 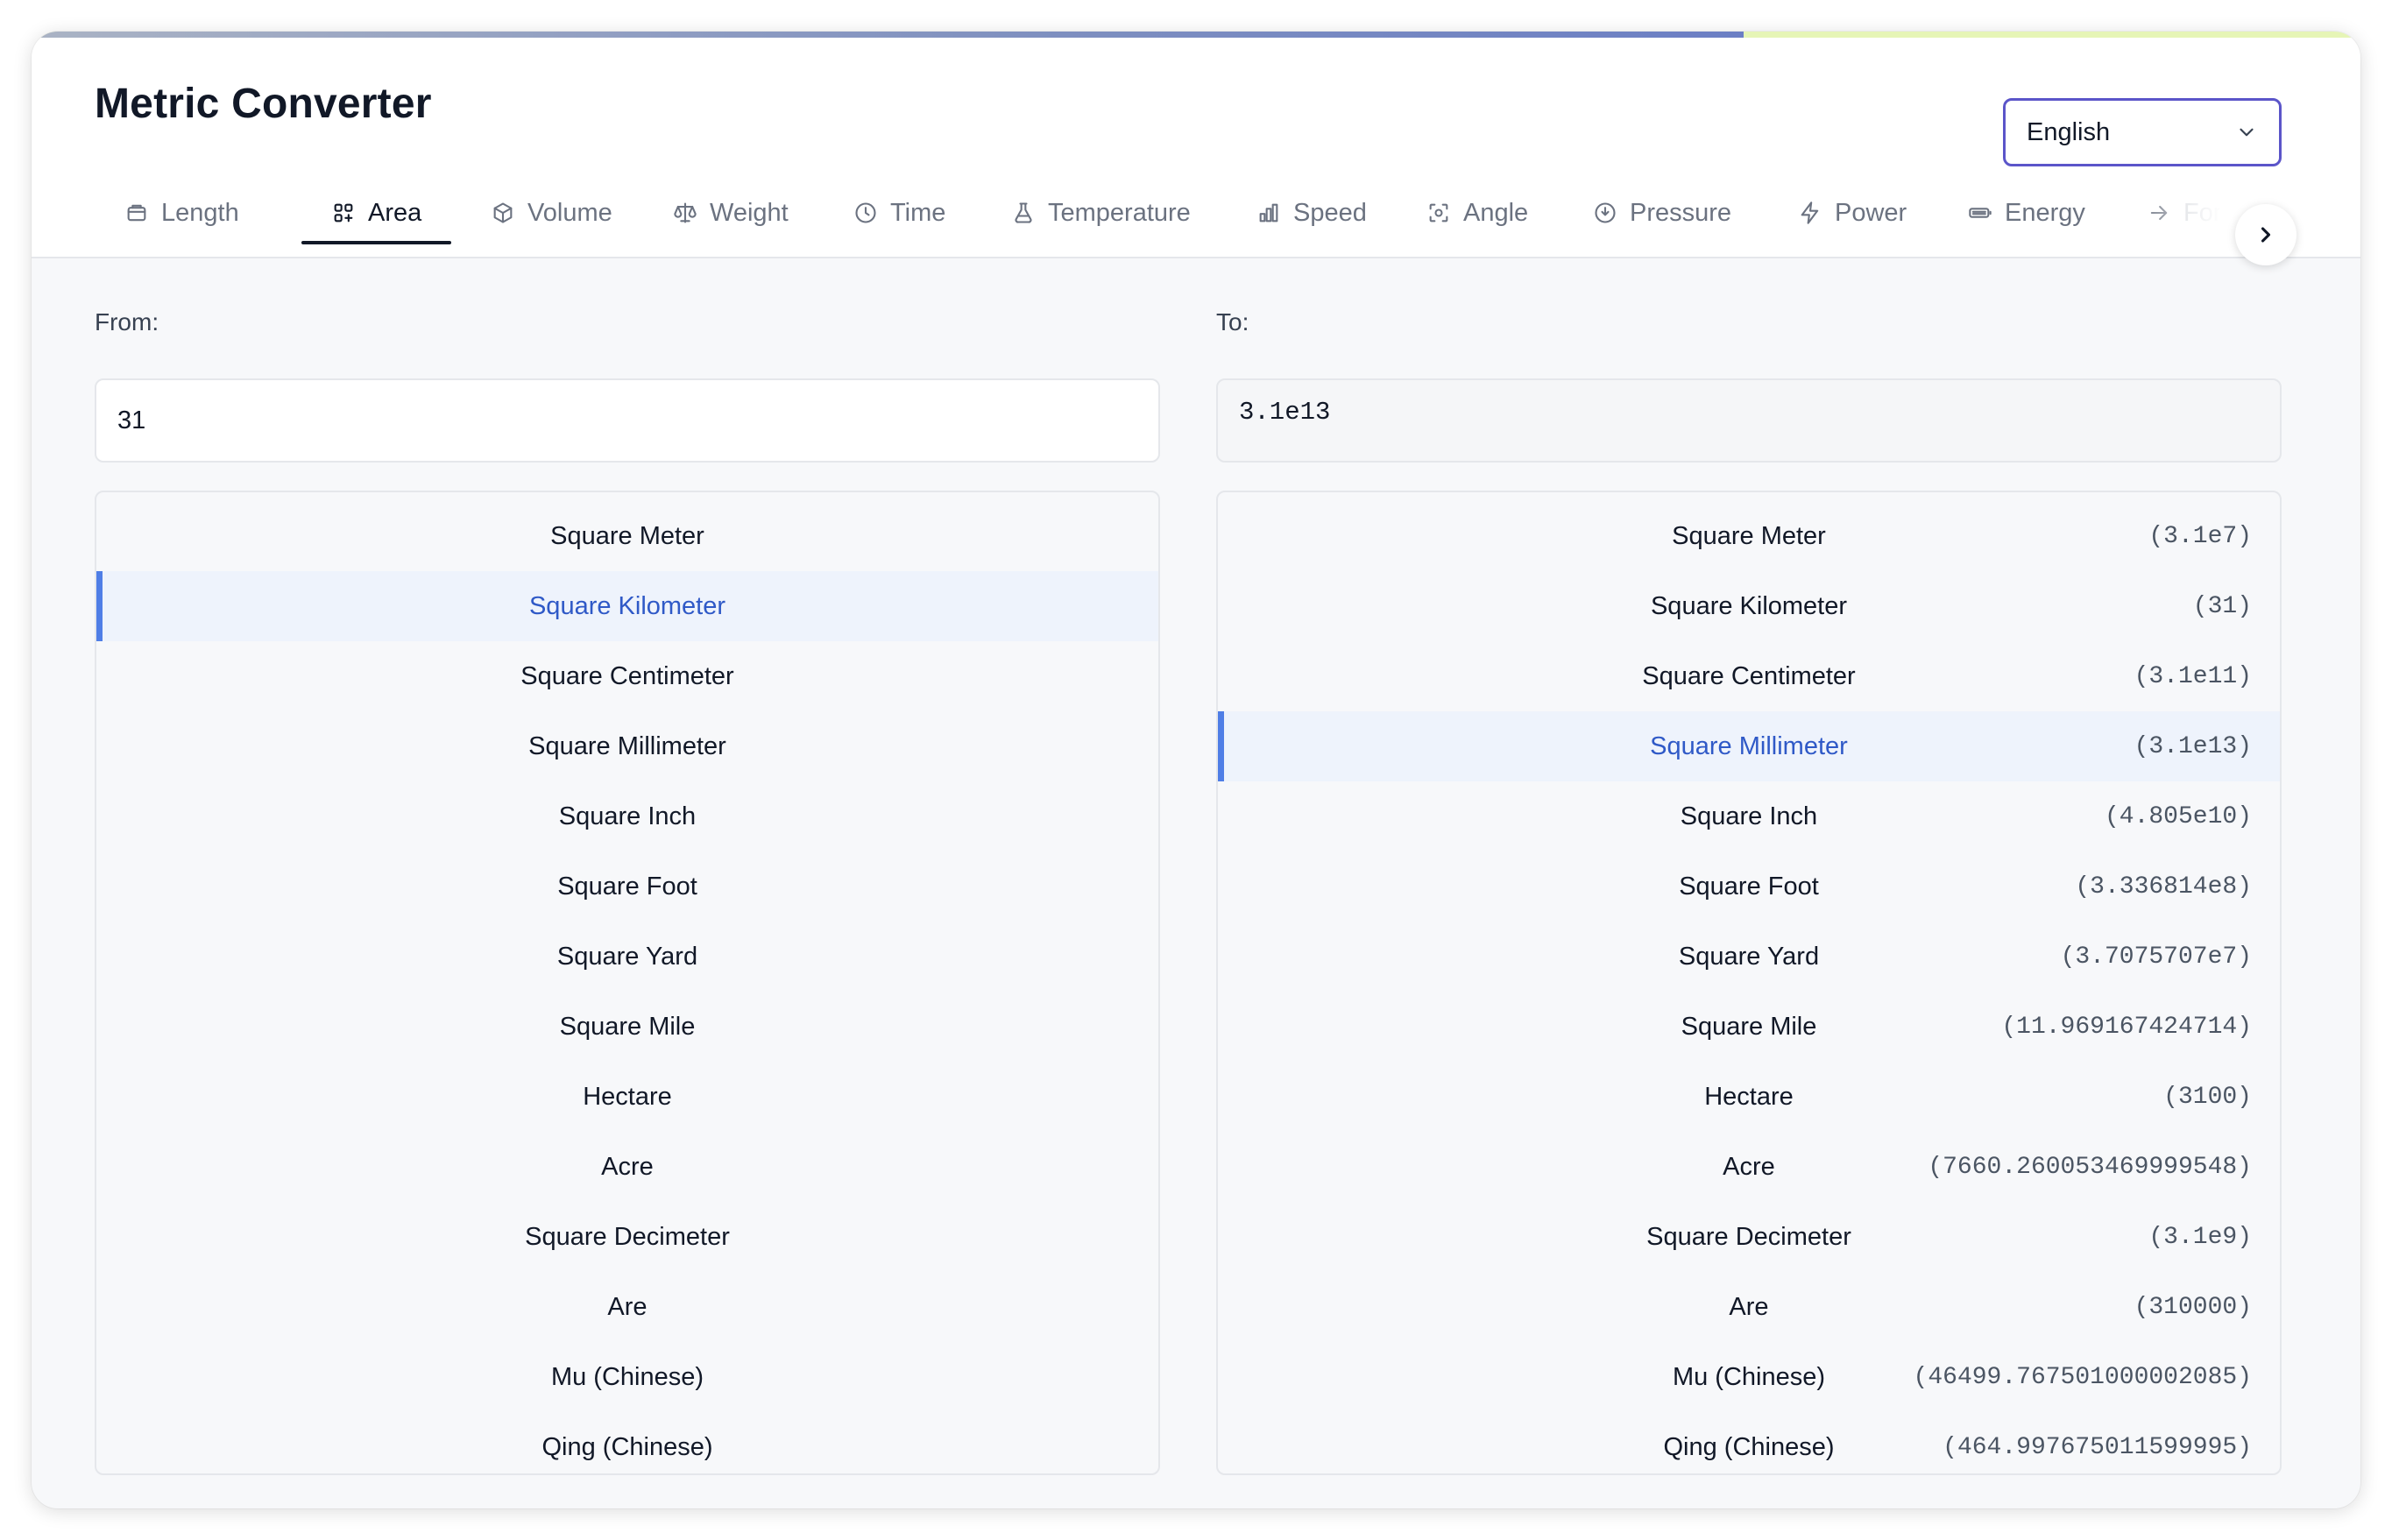 I want to click on chevron-right-icon, so click(x=2266, y=235).